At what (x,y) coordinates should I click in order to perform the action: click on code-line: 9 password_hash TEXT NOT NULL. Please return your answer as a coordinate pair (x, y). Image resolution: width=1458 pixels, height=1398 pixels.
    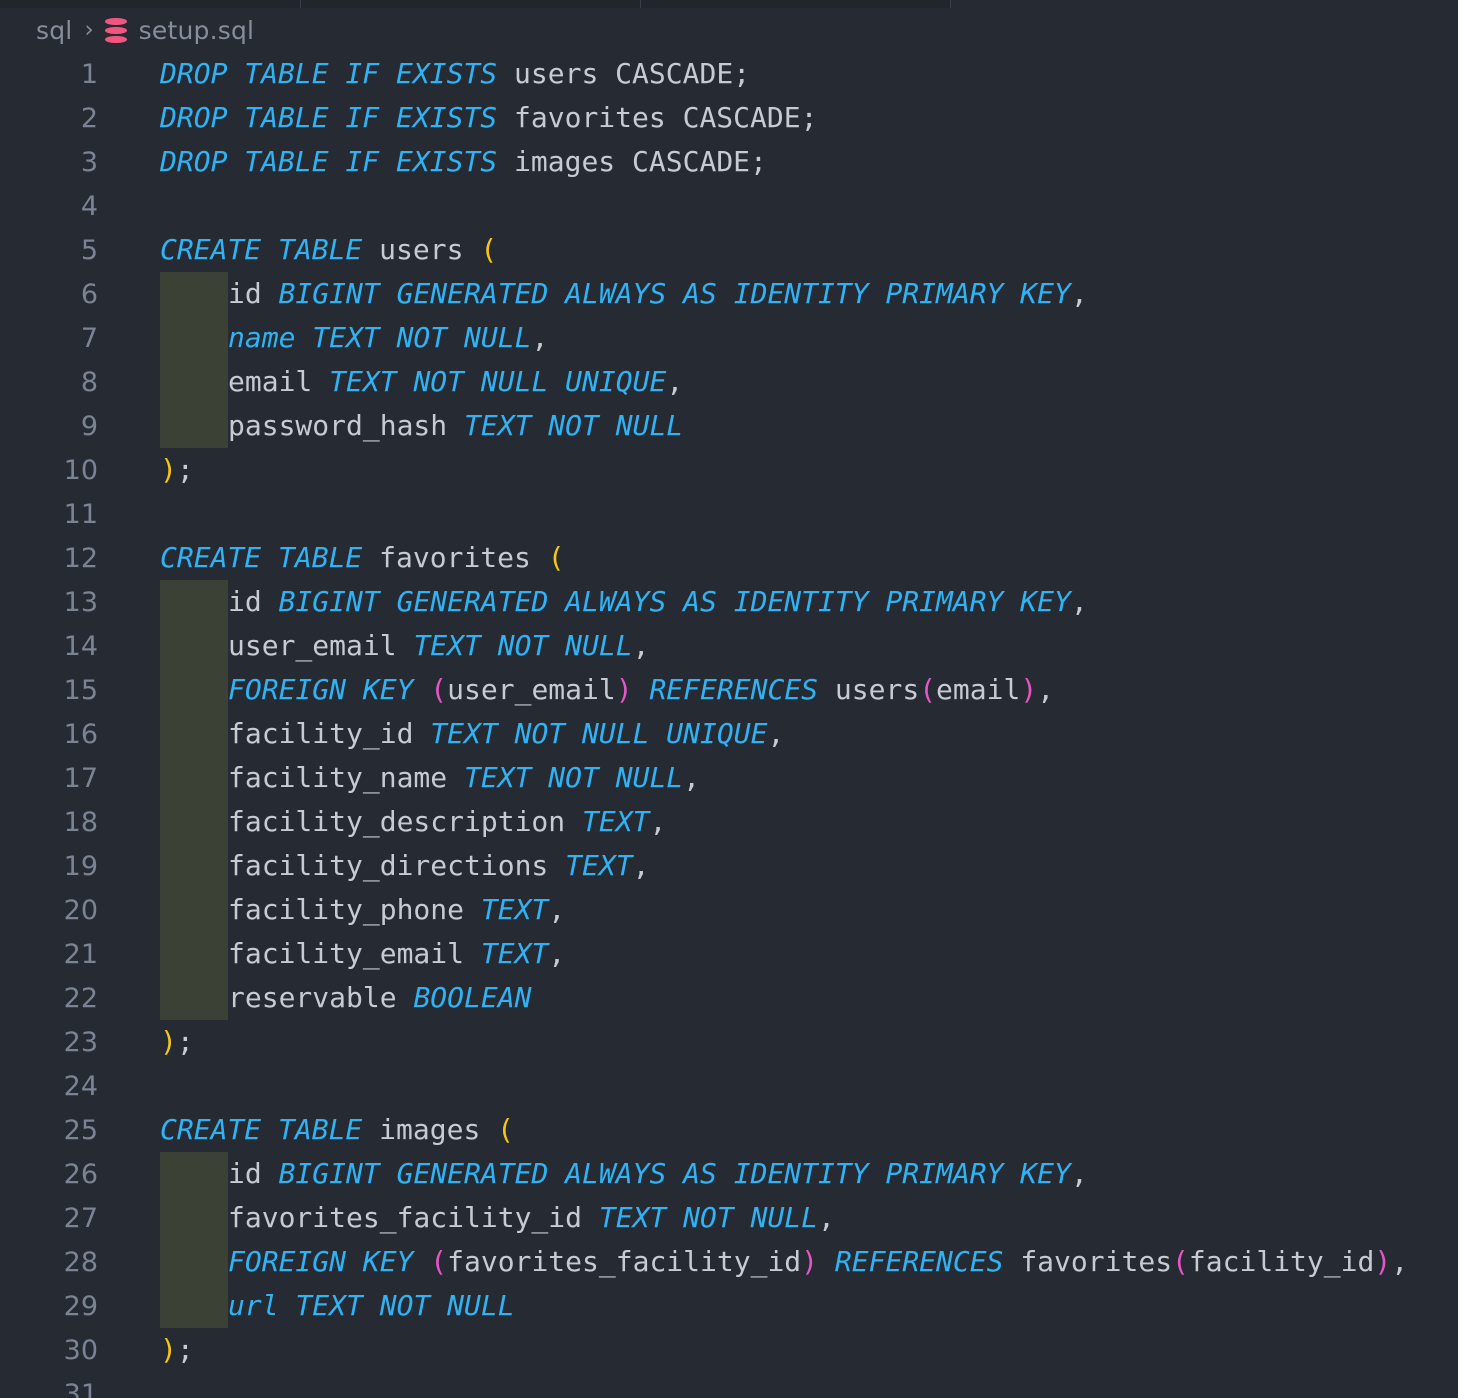
    Looking at the image, I should click on (729, 426).